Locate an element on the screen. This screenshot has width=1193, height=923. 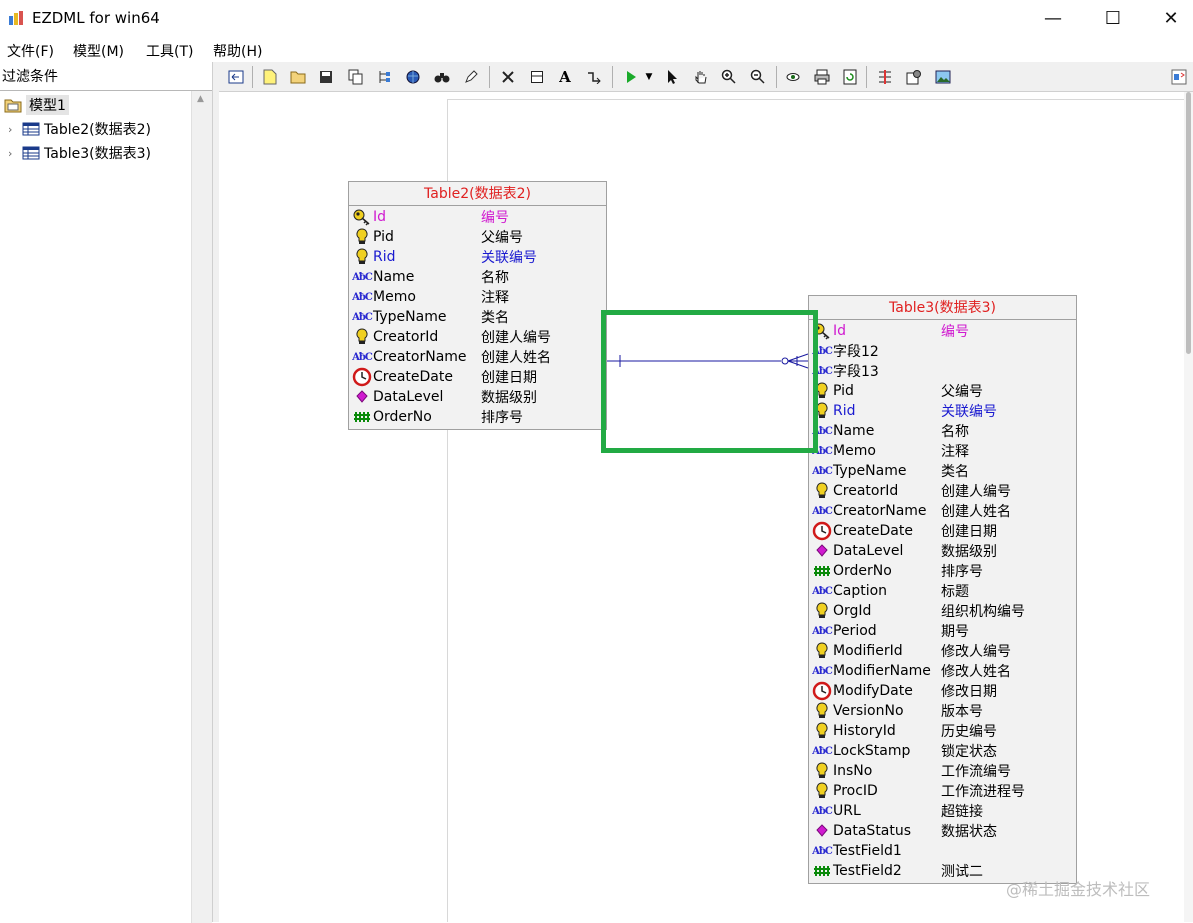
field-caption: 超链接 is located at coordinates (962, 812).